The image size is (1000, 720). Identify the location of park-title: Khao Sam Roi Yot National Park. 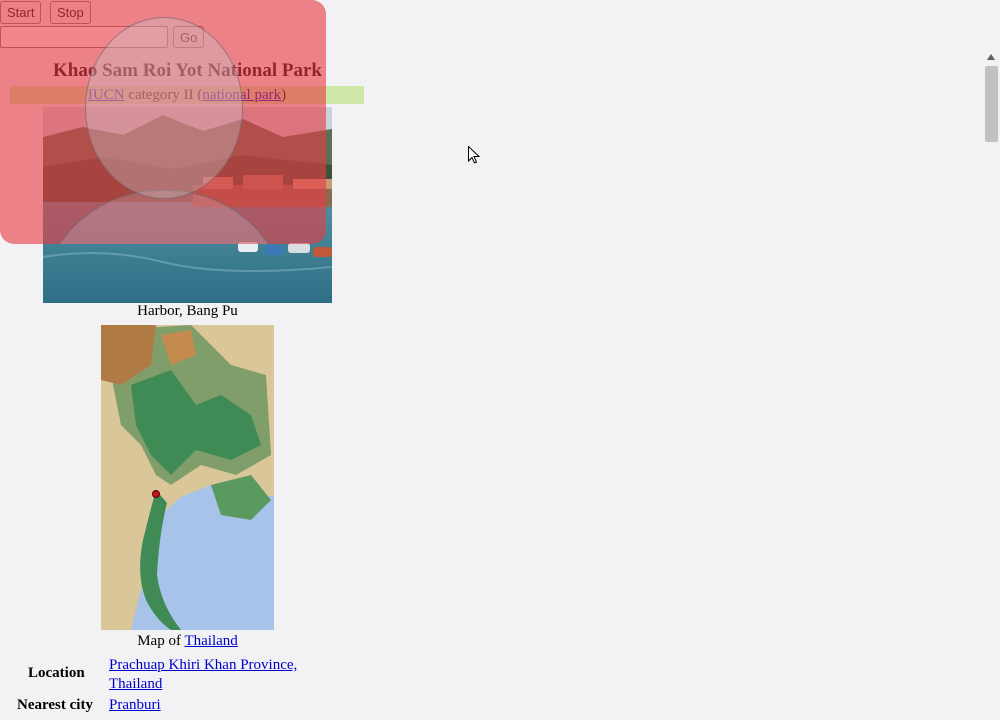
(187, 70).